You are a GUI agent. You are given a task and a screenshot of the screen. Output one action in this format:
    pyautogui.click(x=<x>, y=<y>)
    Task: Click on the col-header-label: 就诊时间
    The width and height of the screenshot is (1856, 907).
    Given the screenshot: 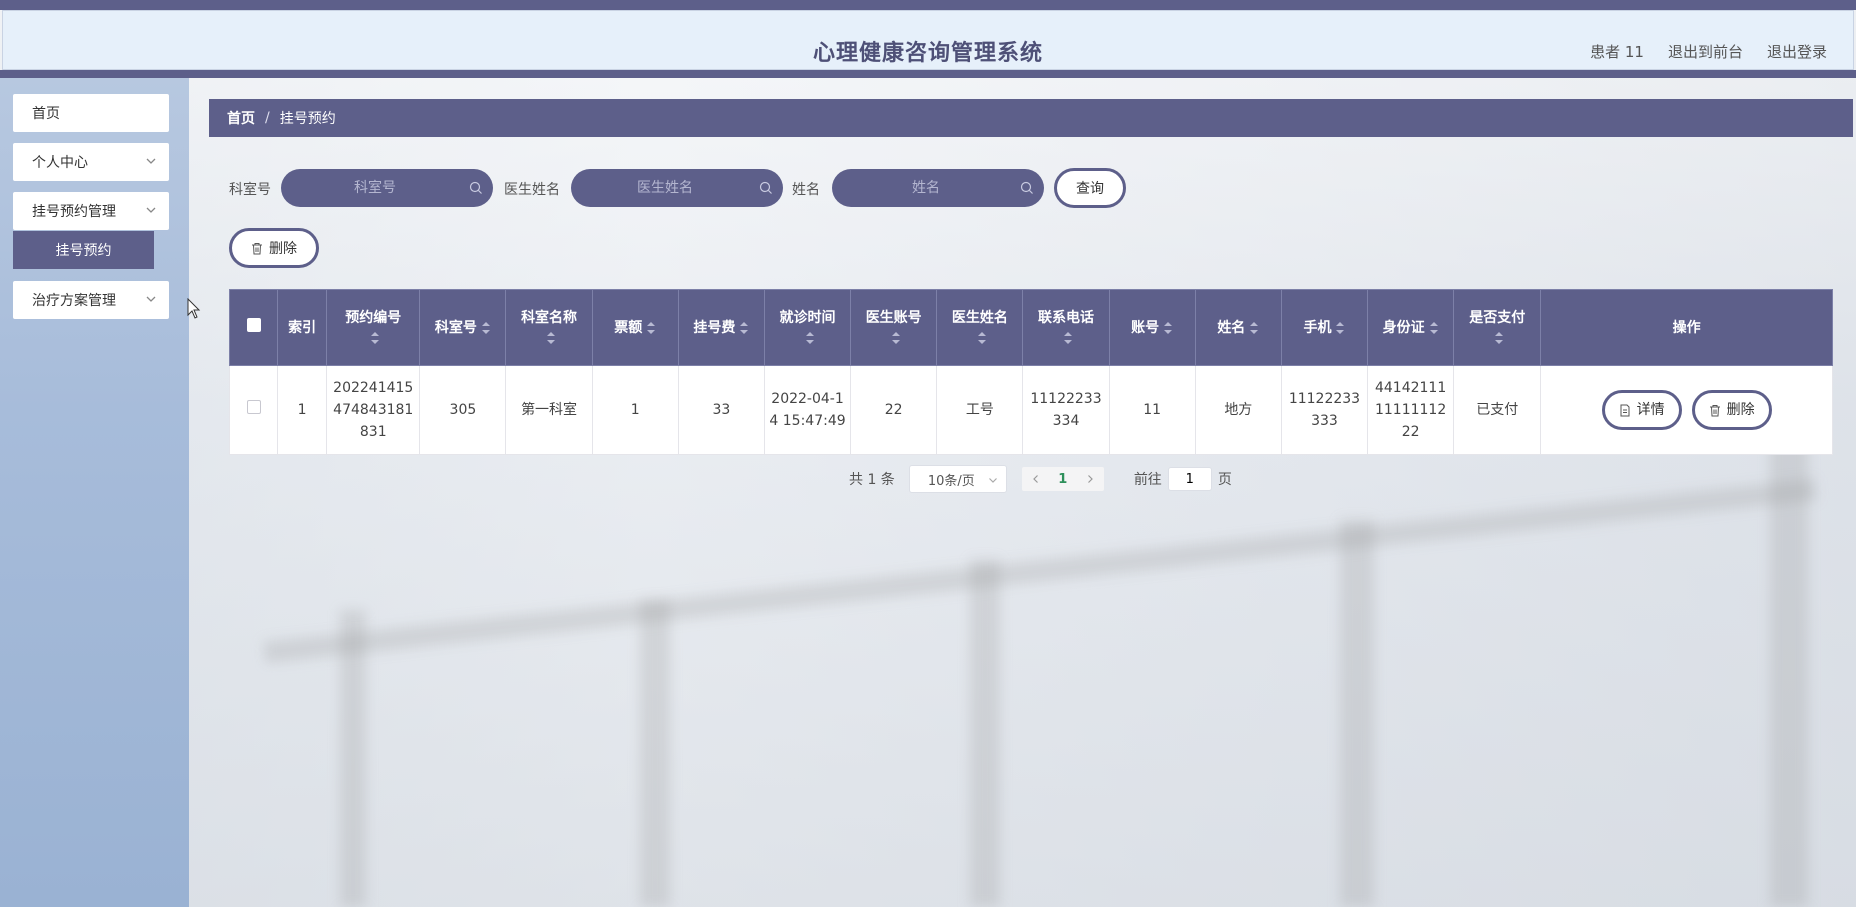 What is the action you would take?
    pyautogui.click(x=807, y=317)
    